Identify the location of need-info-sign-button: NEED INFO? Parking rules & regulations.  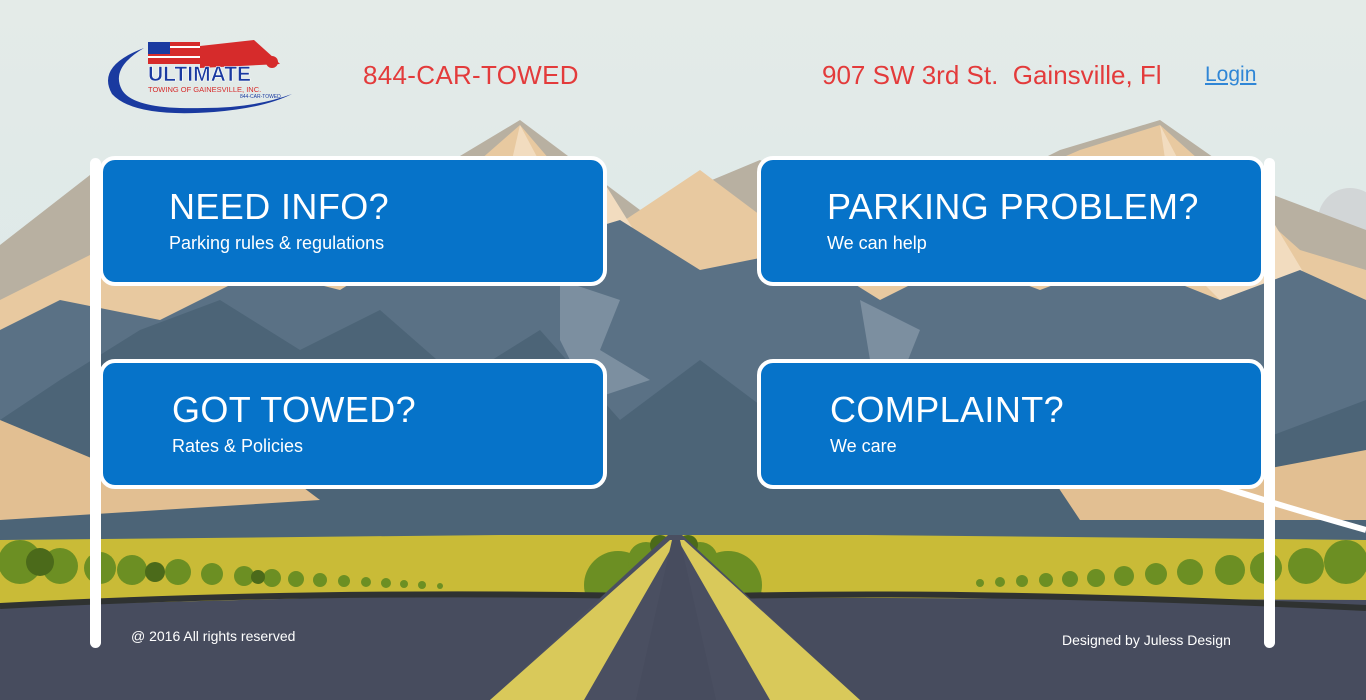
(353, 221).